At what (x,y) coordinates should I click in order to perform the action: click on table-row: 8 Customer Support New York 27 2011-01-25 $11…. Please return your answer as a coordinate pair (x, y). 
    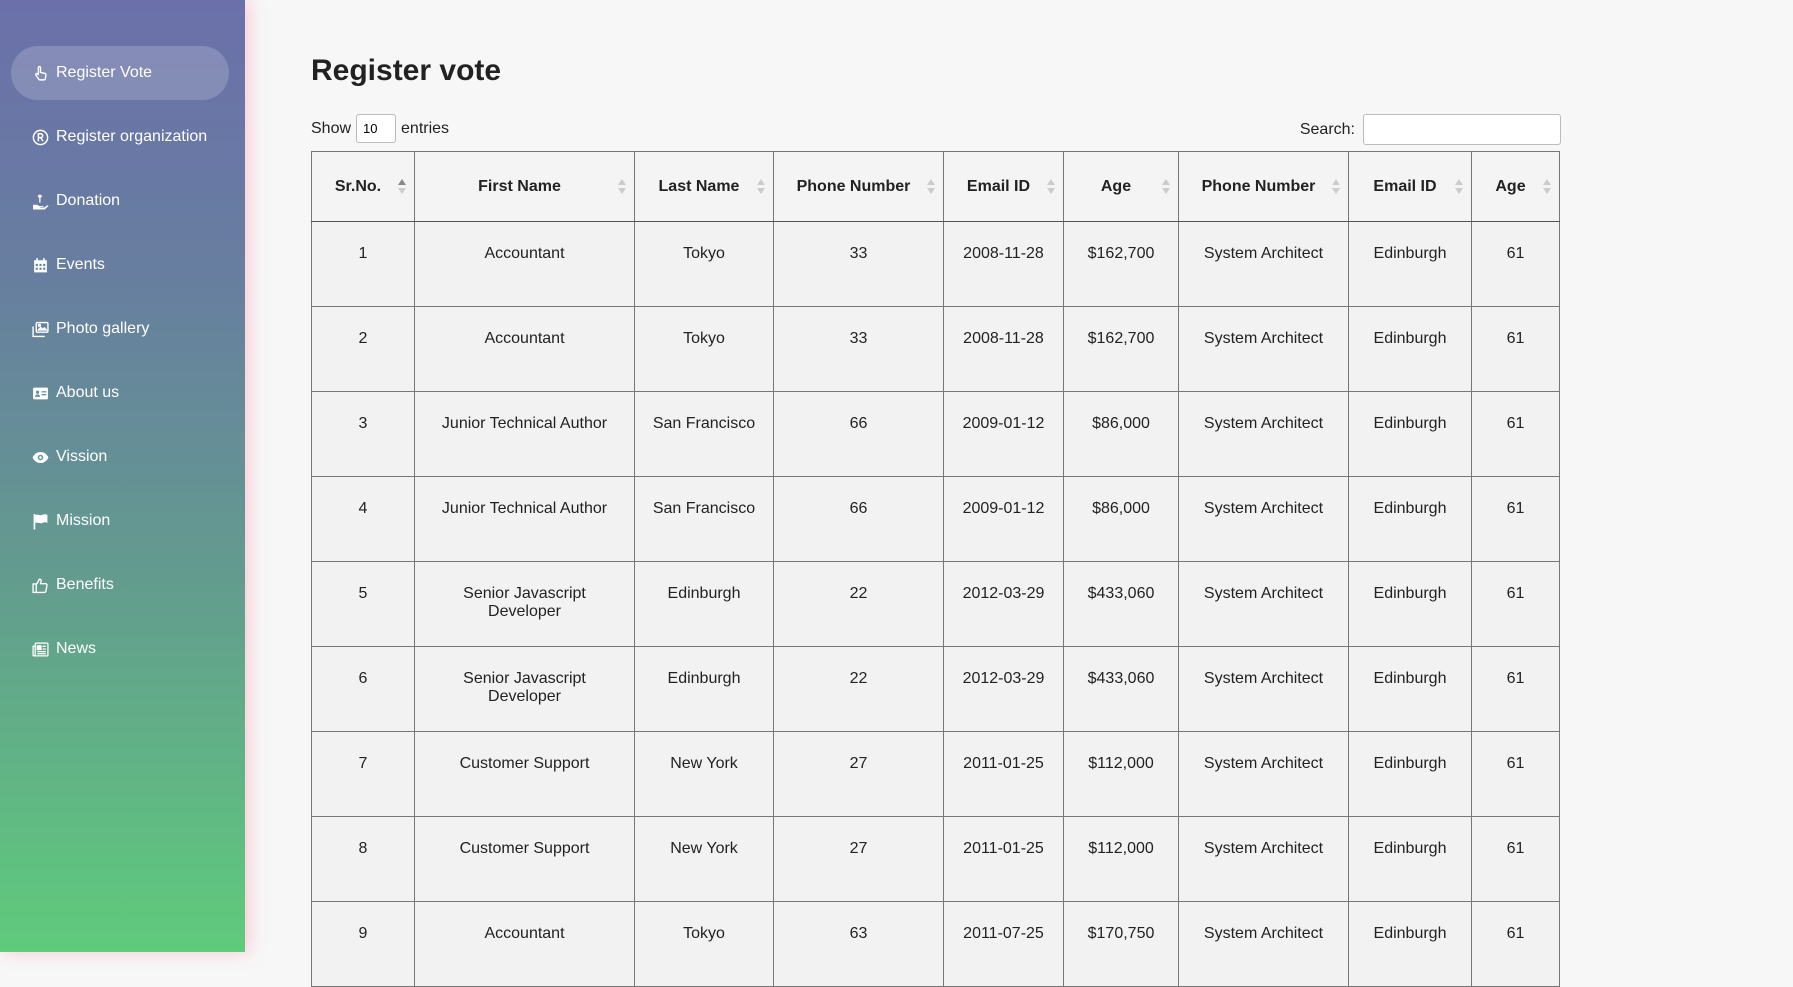
    Looking at the image, I should click on (935, 859).